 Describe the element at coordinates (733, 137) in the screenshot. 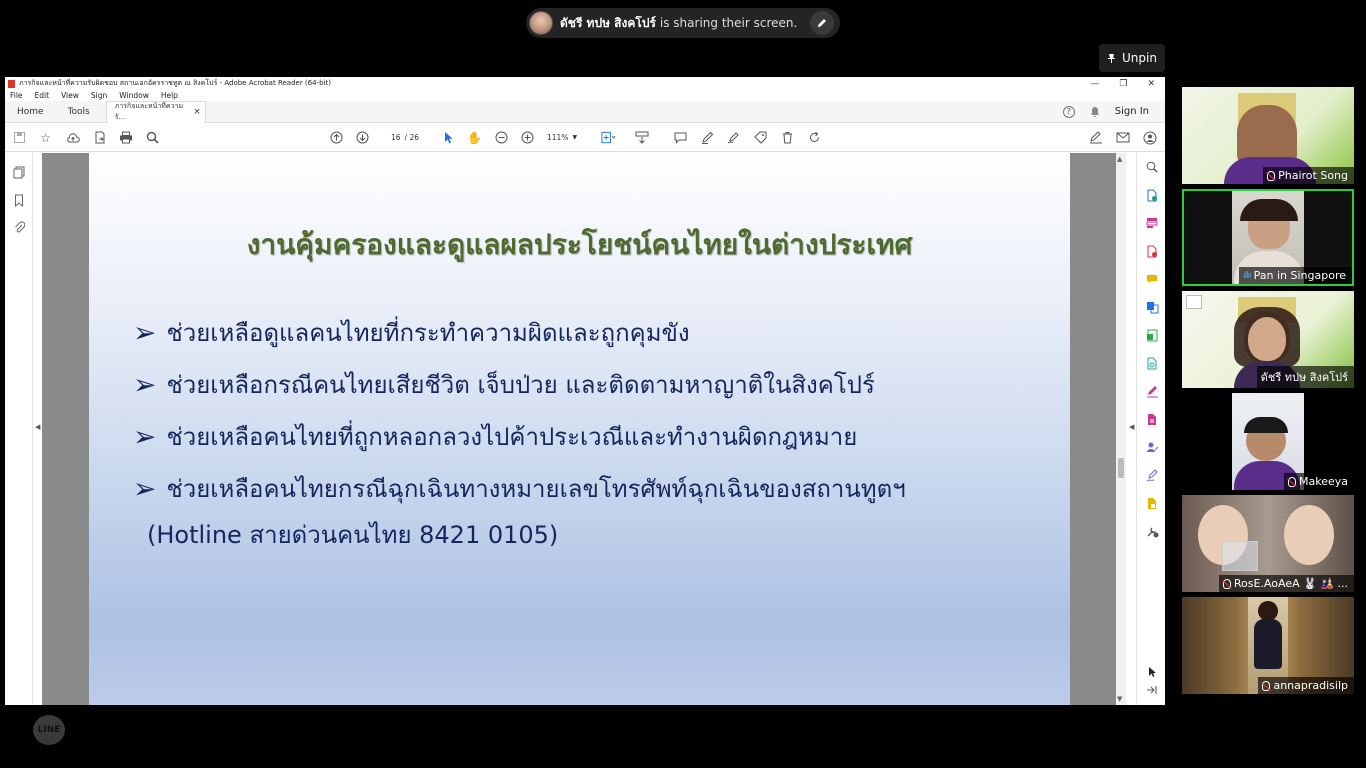

I see `sign-pen-icon` at that location.